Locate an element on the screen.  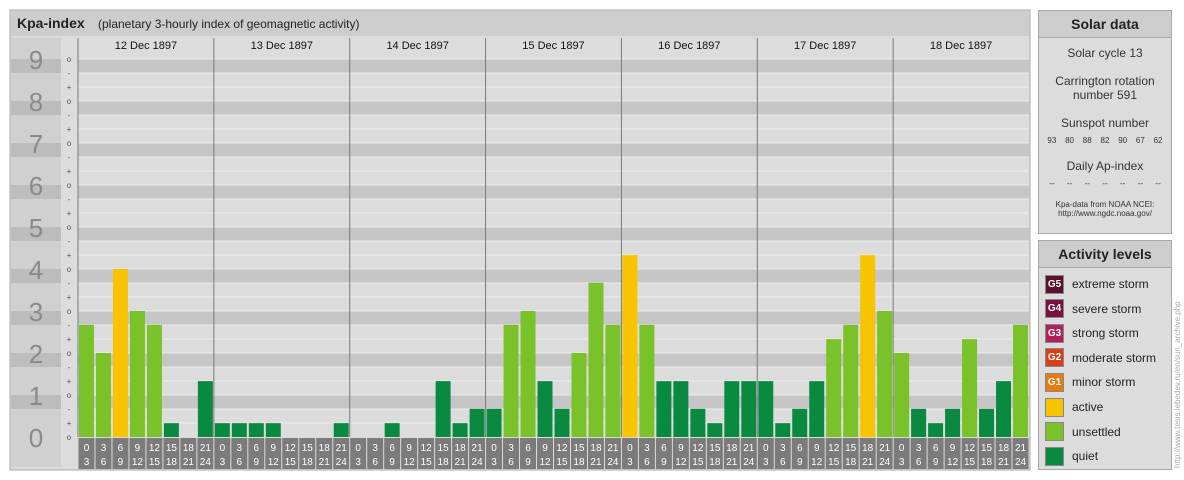
day-label: 17 Dec 1897 is located at coordinates (825, 46).